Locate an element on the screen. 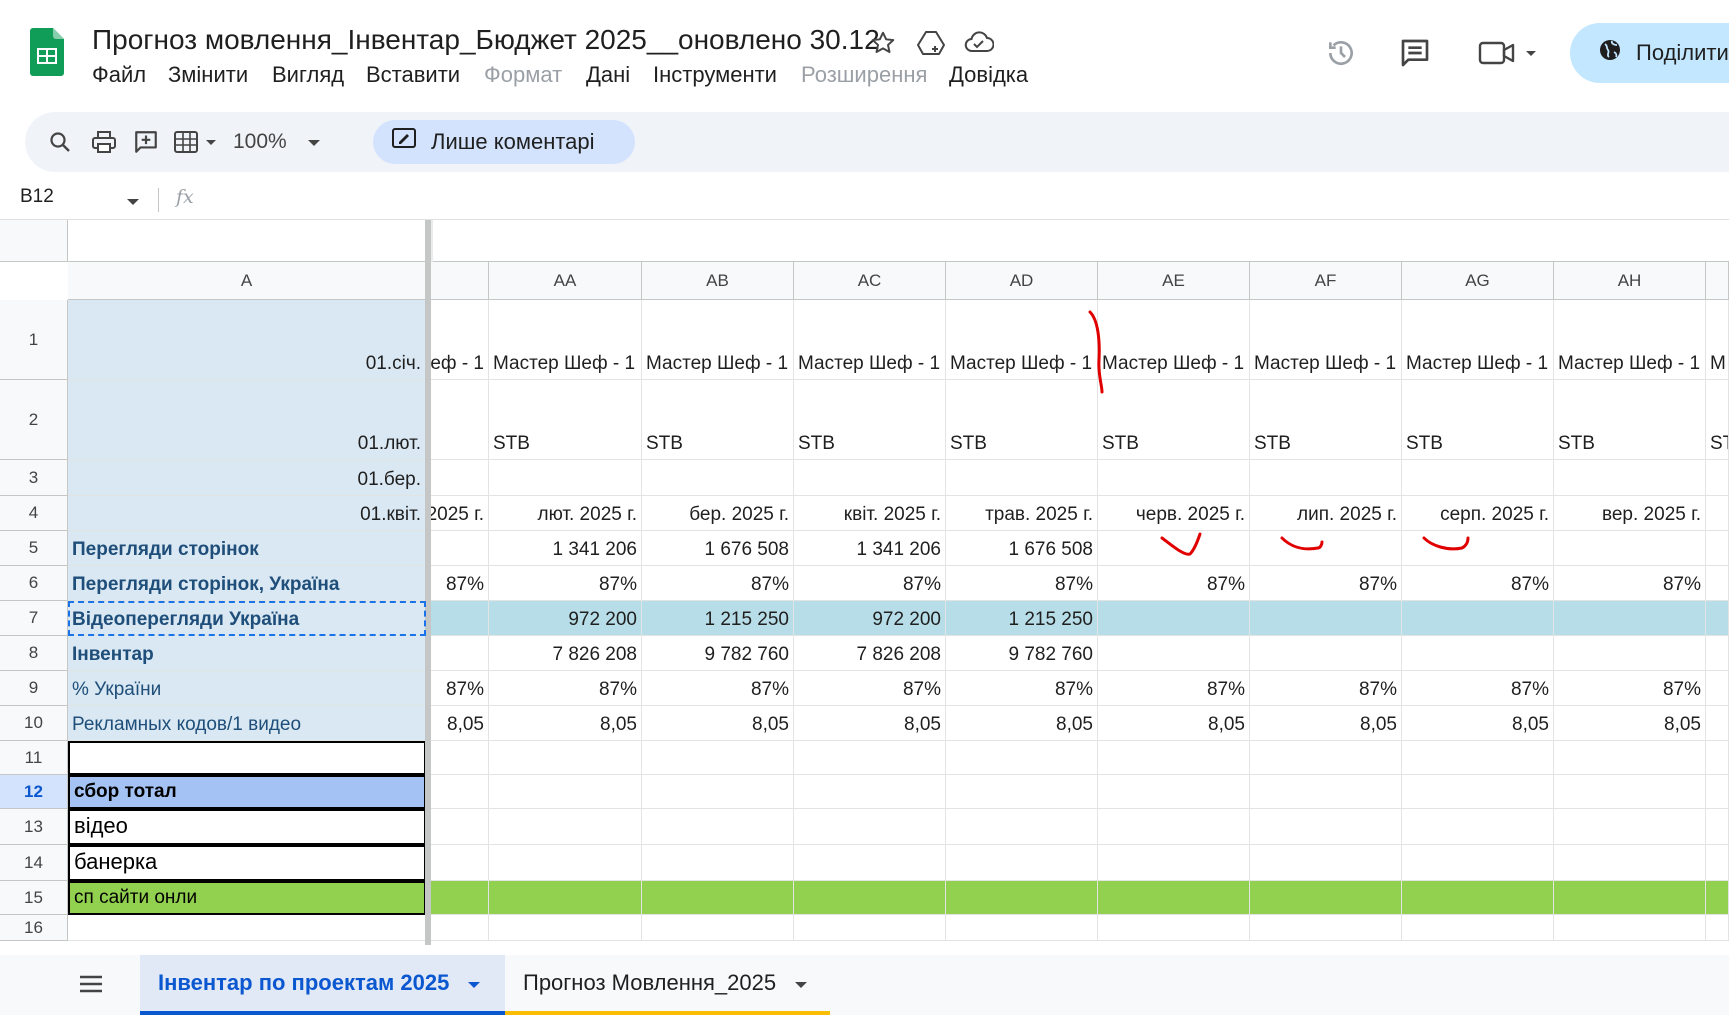 The width and height of the screenshot is (1729, 1015). comment-mode-label: Лише коментарі is located at coordinates (513, 141).